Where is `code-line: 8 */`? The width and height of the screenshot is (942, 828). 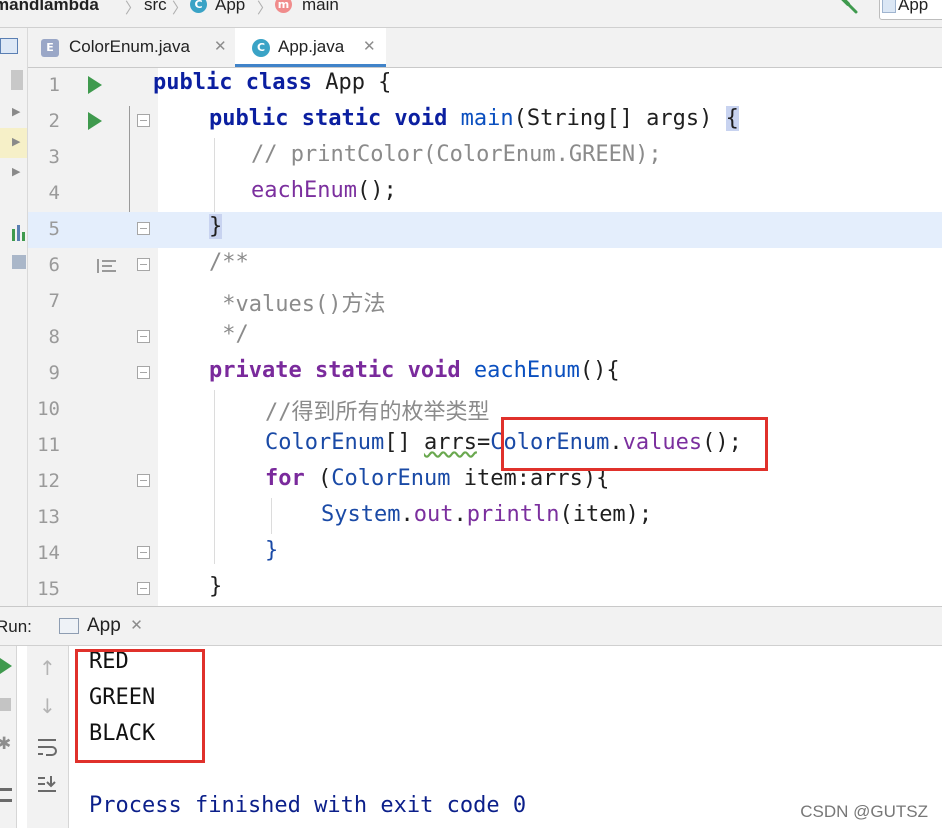 code-line: 8 */ is located at coordinates (485, 338).